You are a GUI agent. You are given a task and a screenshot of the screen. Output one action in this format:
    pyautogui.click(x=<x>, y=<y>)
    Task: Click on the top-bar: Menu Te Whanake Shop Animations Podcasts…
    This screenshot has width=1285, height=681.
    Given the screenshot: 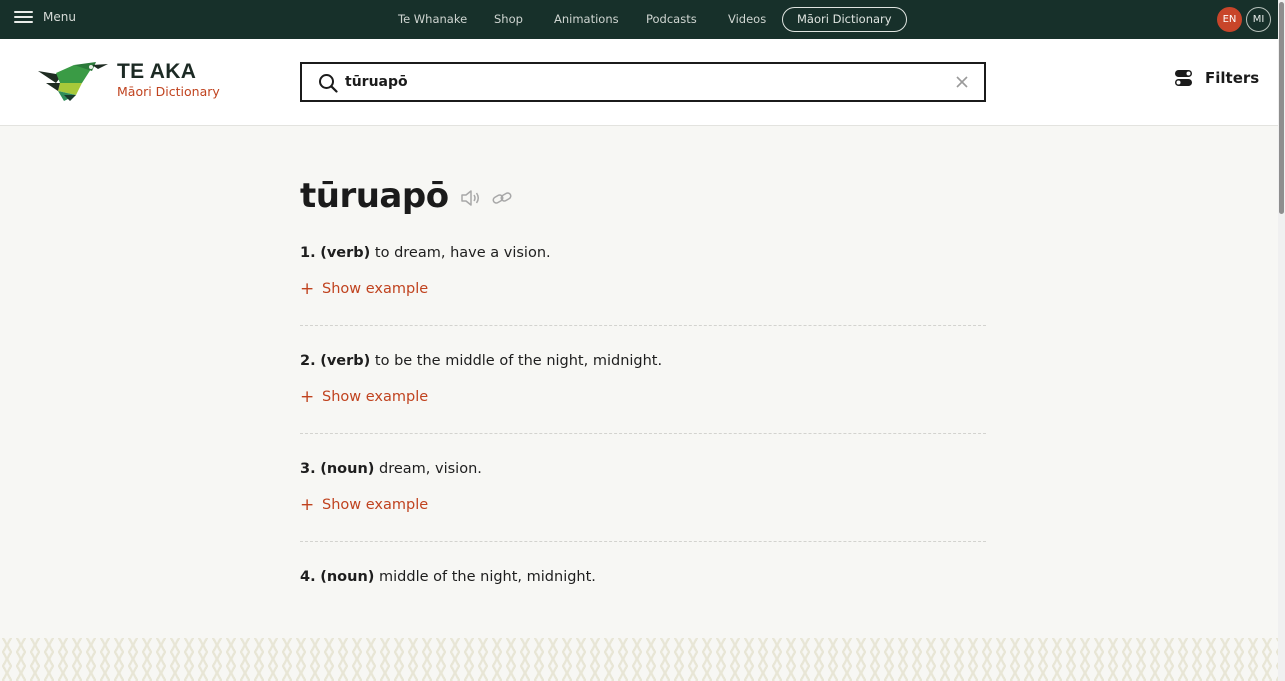 What is the action you would take?
    pyautogui.click(x=642, y=19)
    